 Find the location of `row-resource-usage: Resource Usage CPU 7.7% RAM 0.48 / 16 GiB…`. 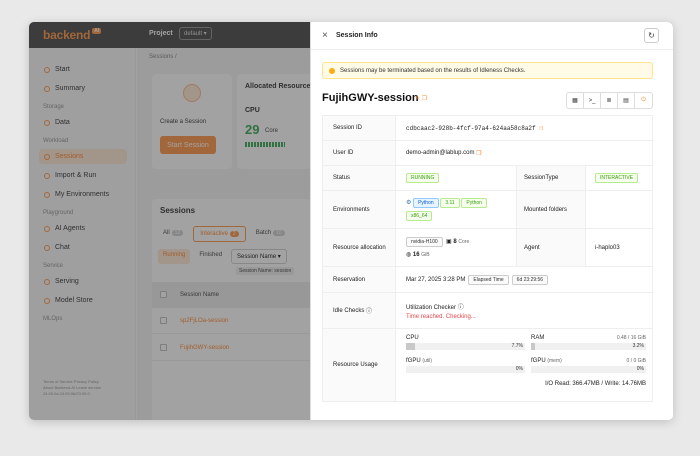

row-resource-usage: Resource Usage CPU 7.7% RAM 0.48 / 16 GiB… is located at coordinates (487, 365).